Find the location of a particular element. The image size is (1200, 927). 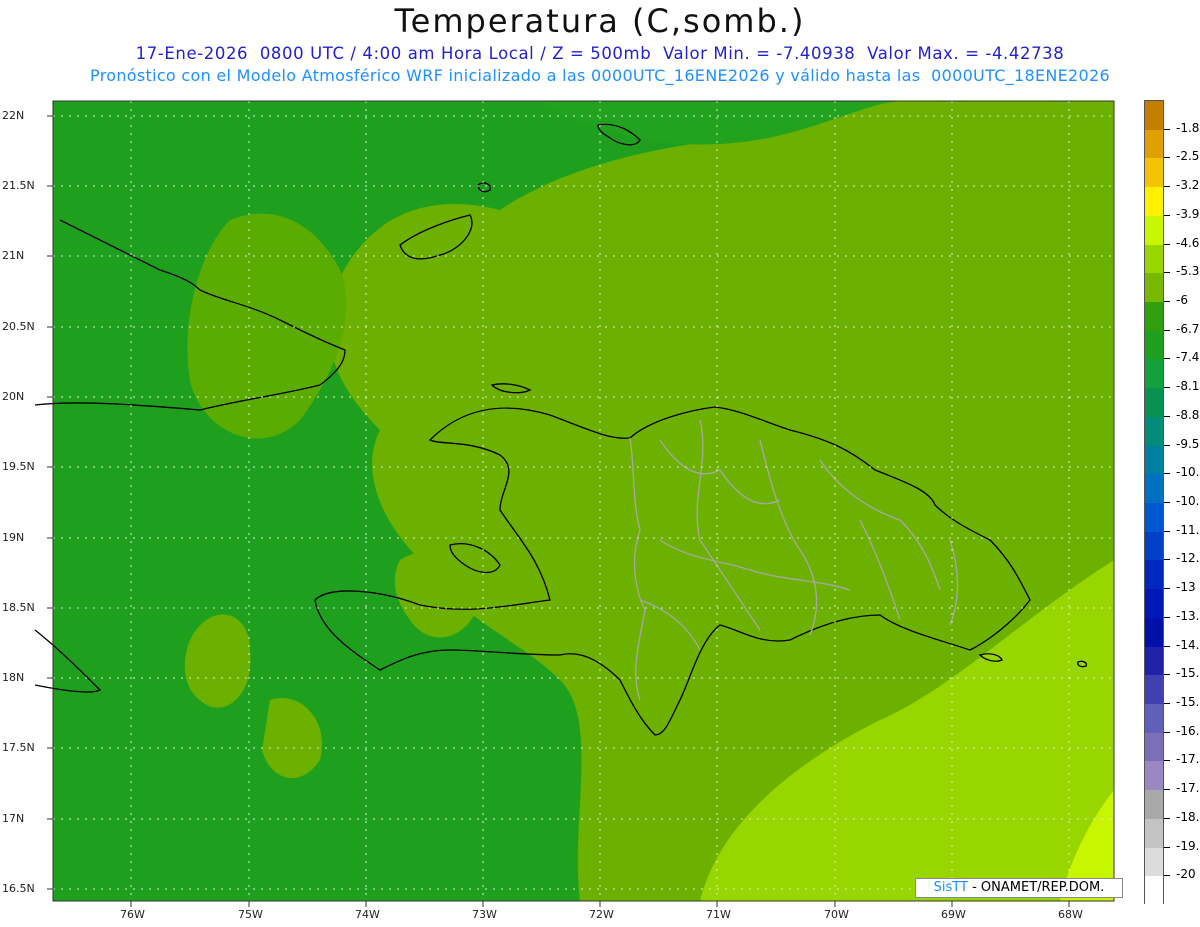

lat-label: 21.5N is located at coordinates (18, 185).